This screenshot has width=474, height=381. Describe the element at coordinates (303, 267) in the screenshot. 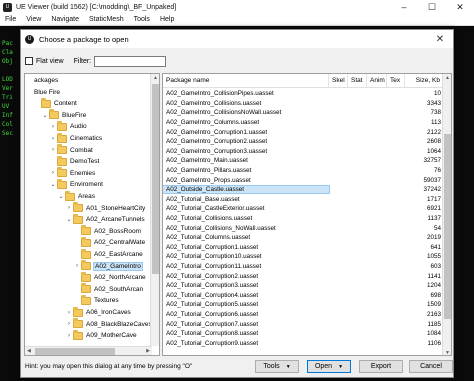

I see `package-row: A02_Tutorial_Corruption11.uasset 603` at that location.